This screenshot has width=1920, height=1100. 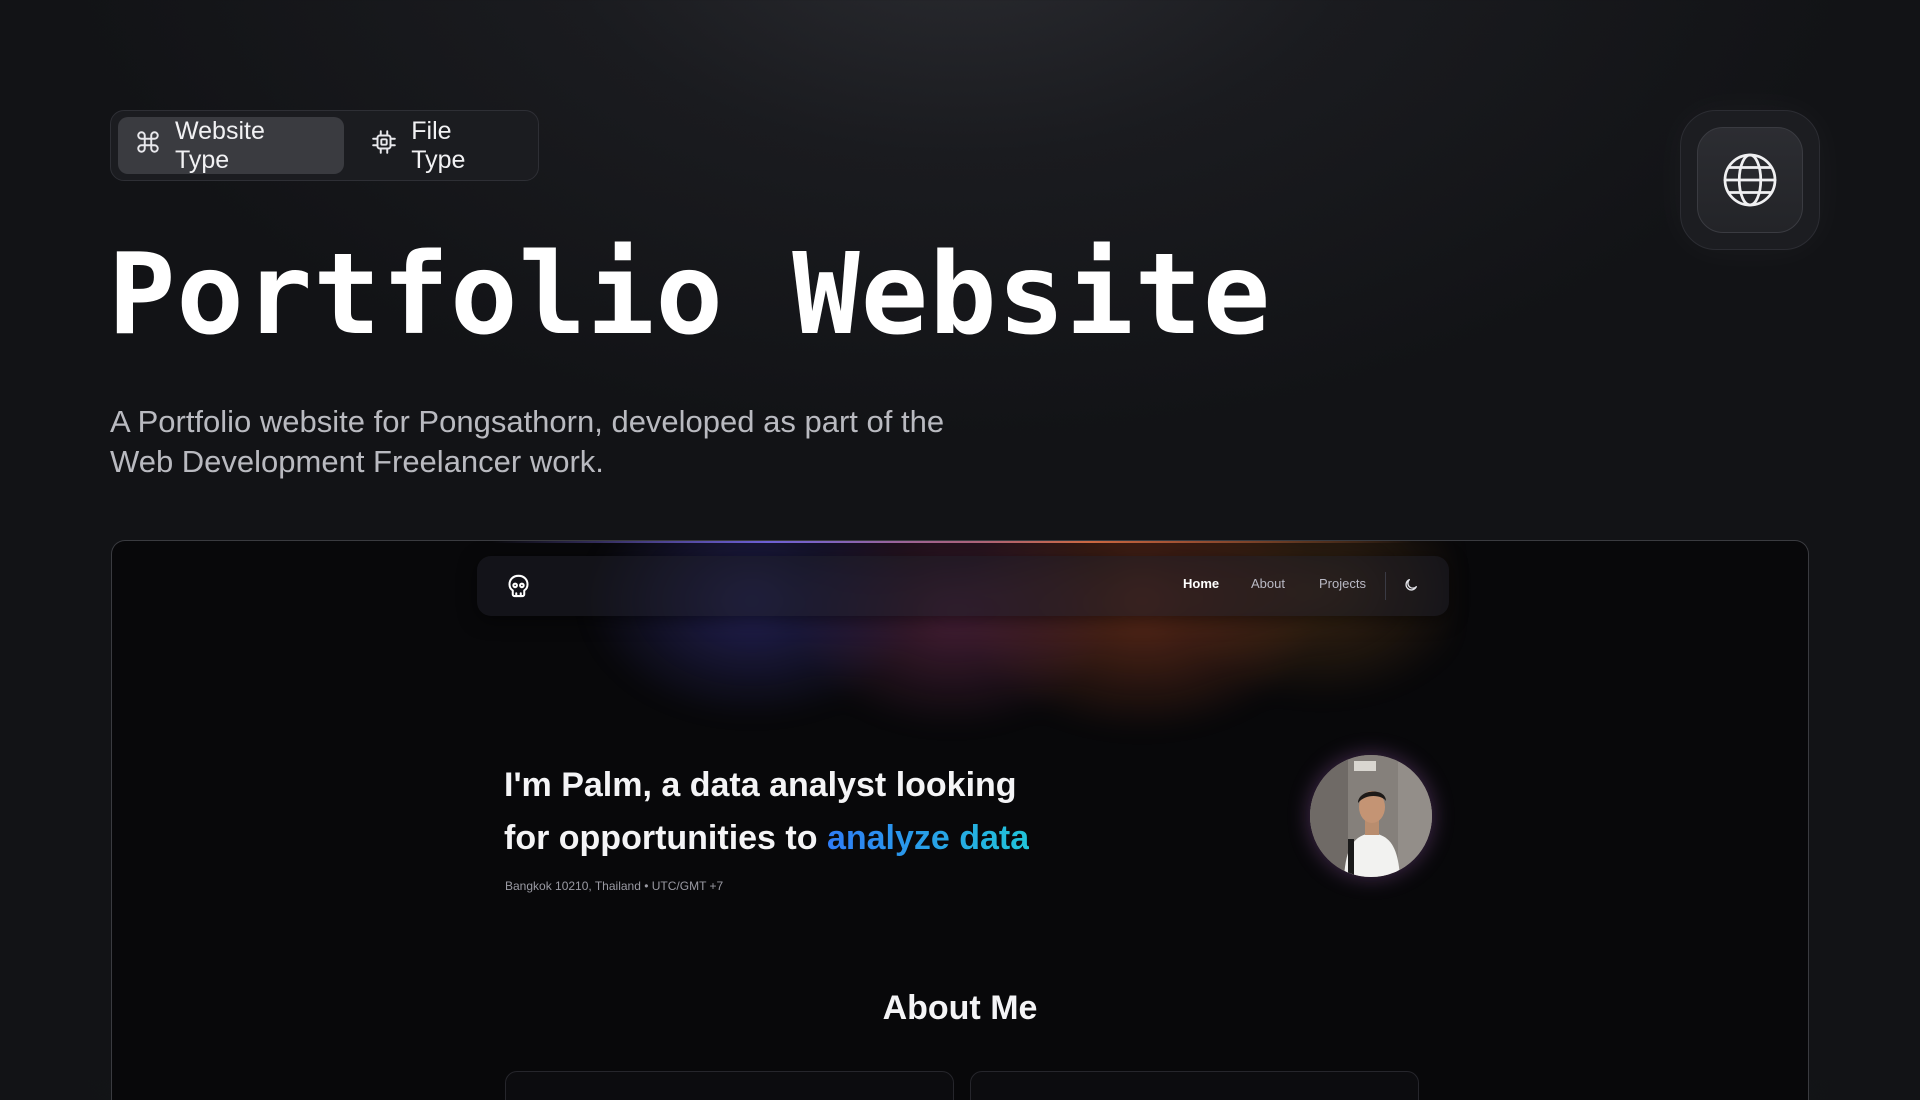 What do you see at coordinates (963, 586) in the screenshot?
I see `preview-navbar: Home About Projects` at bounding box center [963, 586].